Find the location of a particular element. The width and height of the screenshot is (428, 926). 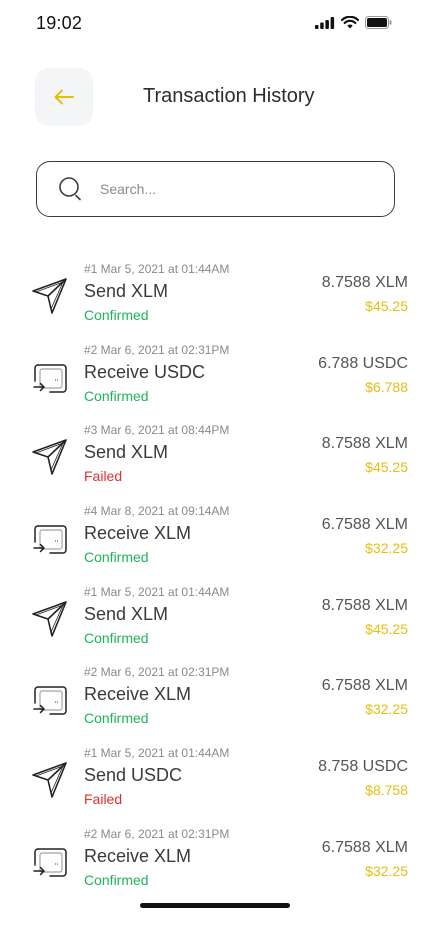

status-icons is located at coordinates (353, 22).